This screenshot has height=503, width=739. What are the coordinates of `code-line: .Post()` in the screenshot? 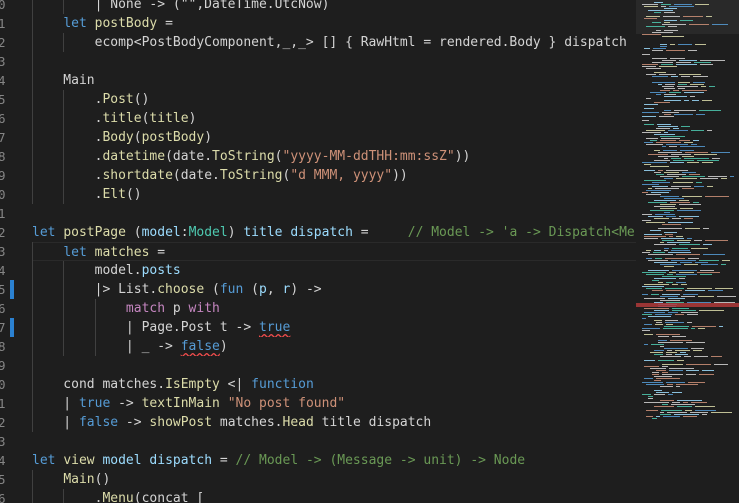 It's located at (334, 99).